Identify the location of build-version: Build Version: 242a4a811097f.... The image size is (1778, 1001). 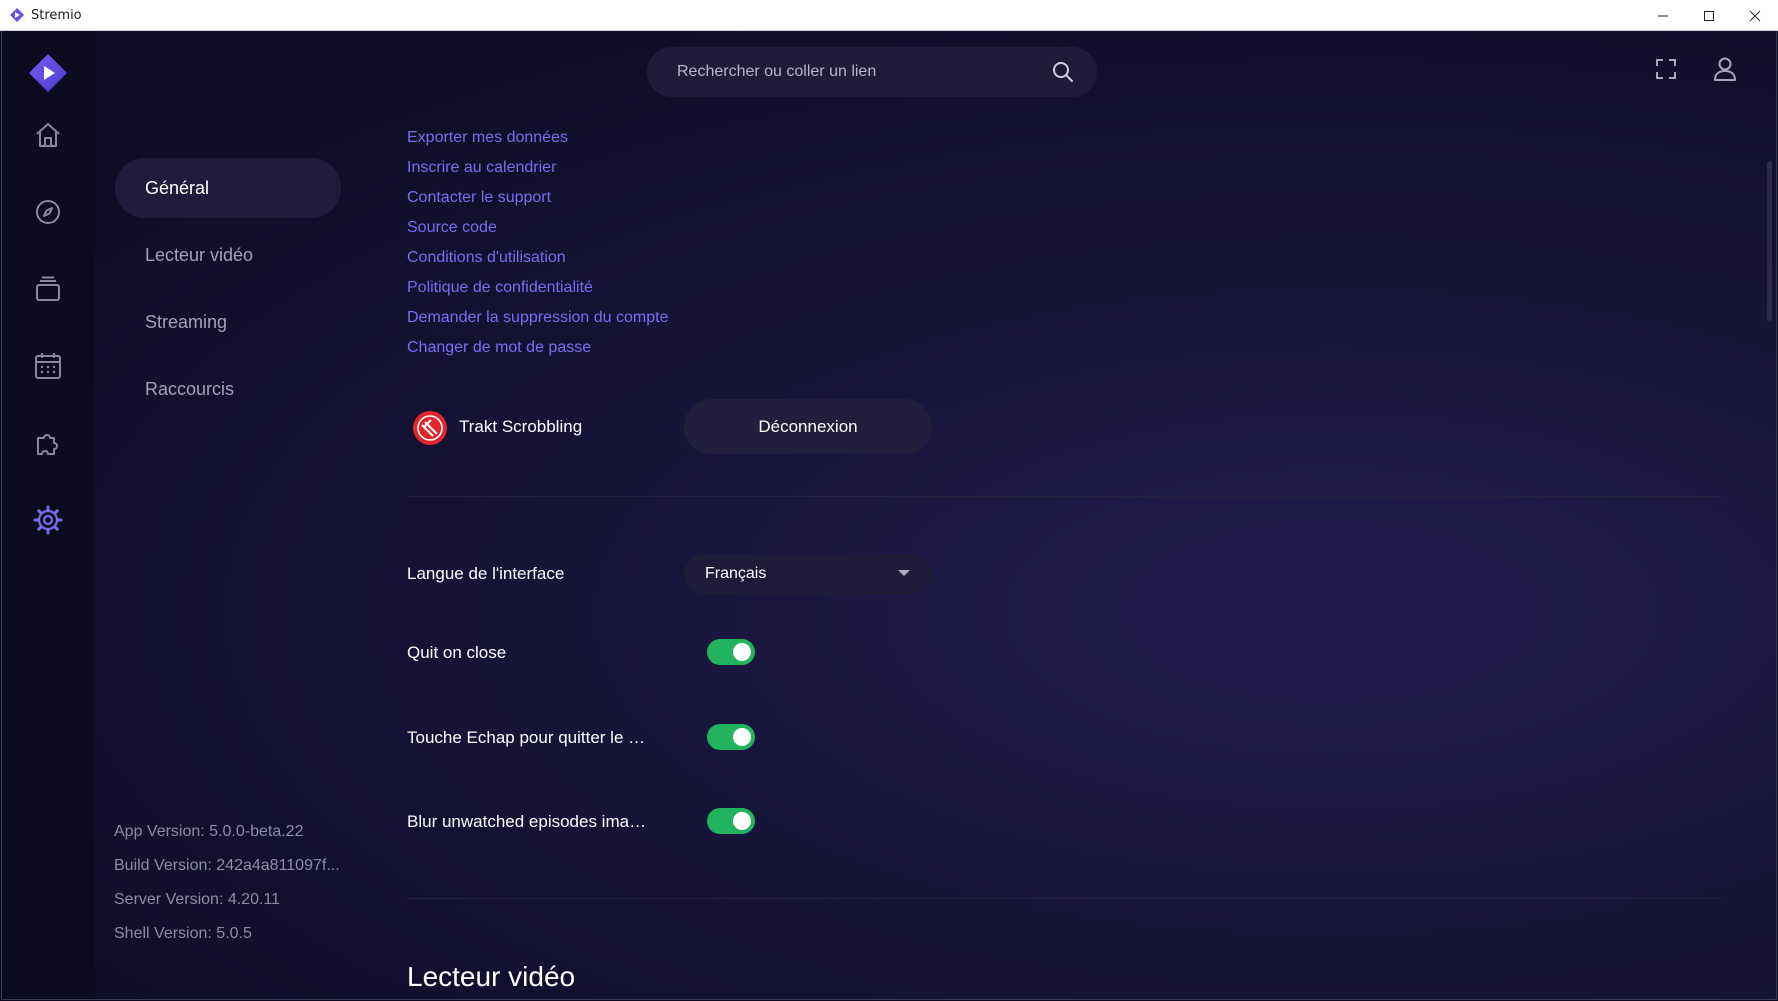
(227, 865).